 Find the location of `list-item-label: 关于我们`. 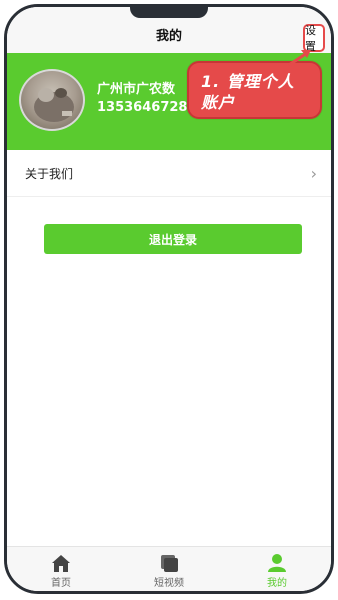

list-item-label: 关于我们 is located at coordinates (49, 173).